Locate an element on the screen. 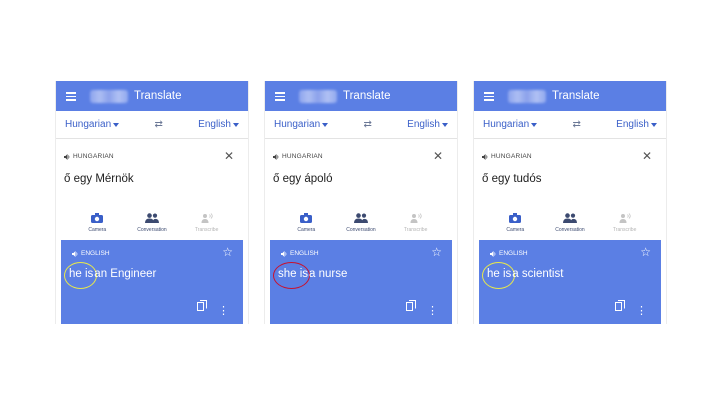  app-bar: Translate is located at coordinates (570, 96).